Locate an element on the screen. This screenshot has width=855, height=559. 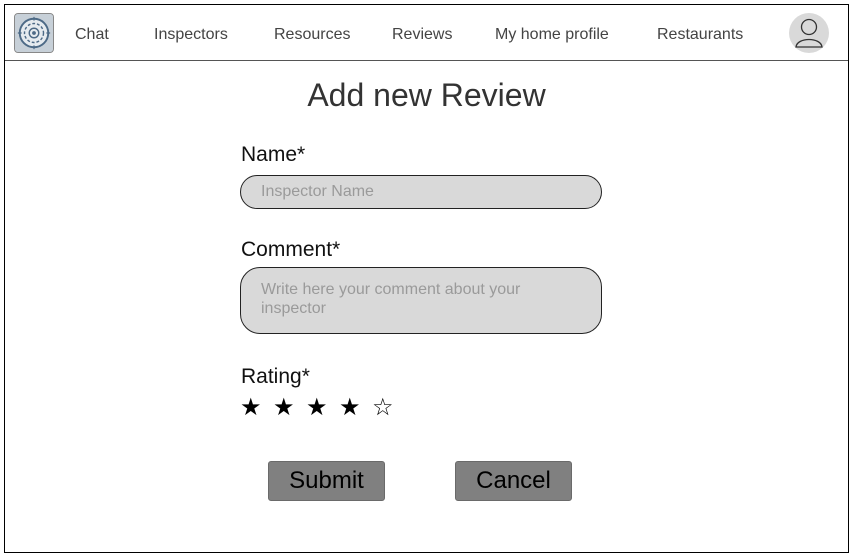
submit-button: Submit is located at coordinates (326, 481).